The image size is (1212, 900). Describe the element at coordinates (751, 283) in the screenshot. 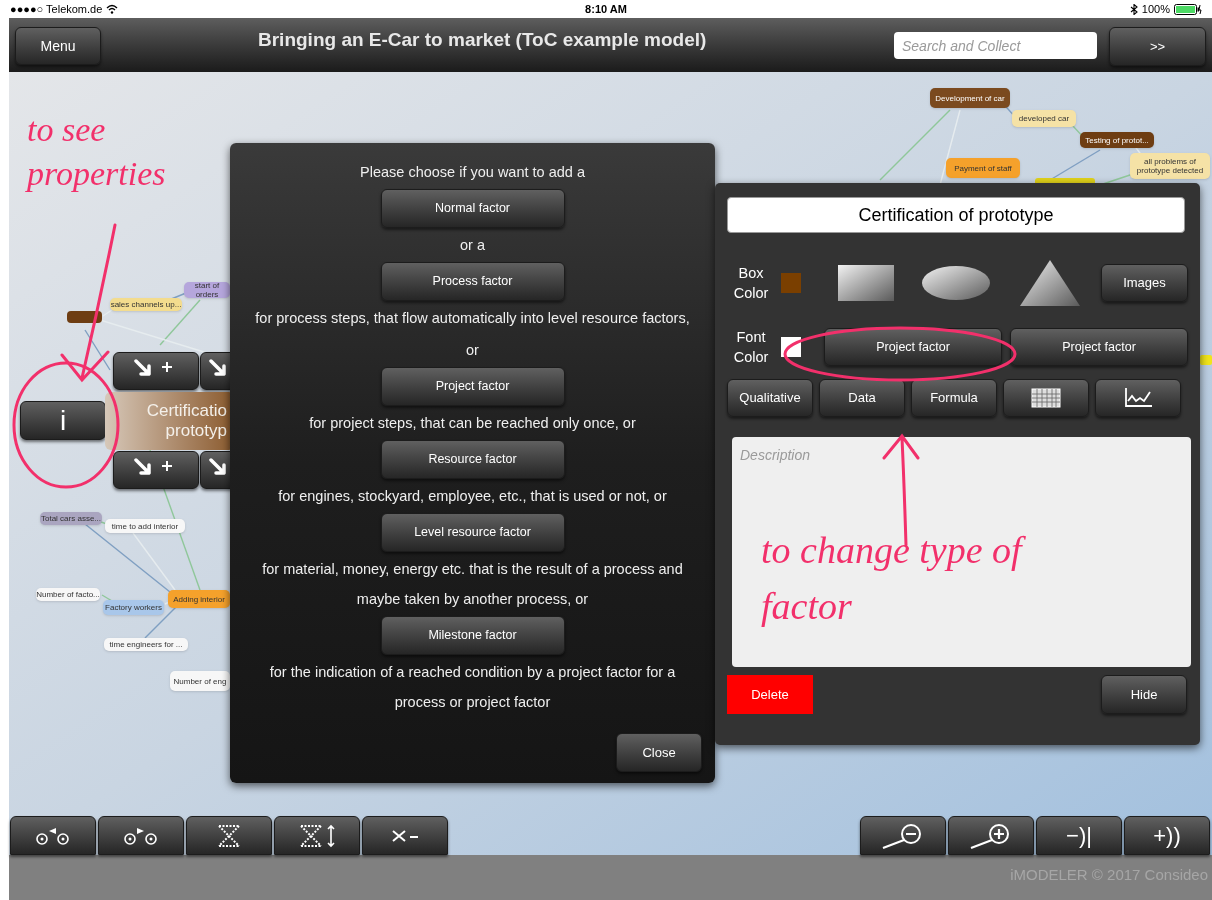

I see `box-color-label: Box Color` at that location.